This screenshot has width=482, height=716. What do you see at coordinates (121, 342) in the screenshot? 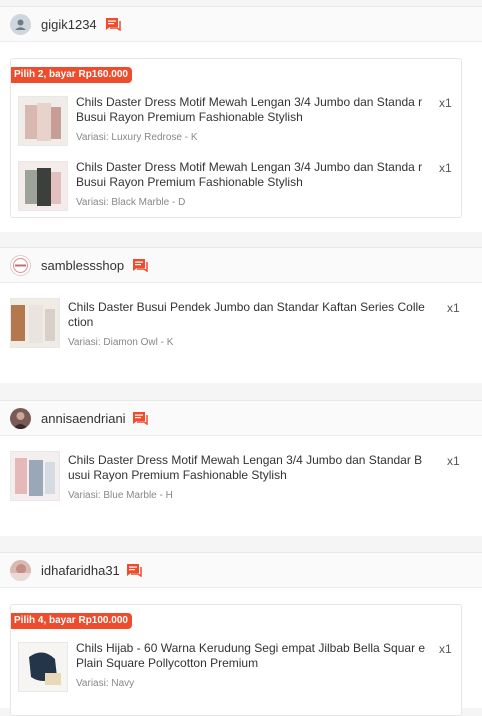
I see `product-variant: Variasi: Diamon Owl - K` at bounding box center [121, 342].